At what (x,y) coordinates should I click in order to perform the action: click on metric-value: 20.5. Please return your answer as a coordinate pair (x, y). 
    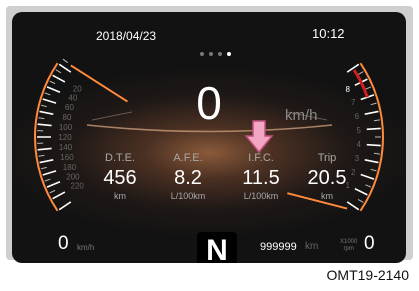
    Looking at the image, I should click on (327, 178).